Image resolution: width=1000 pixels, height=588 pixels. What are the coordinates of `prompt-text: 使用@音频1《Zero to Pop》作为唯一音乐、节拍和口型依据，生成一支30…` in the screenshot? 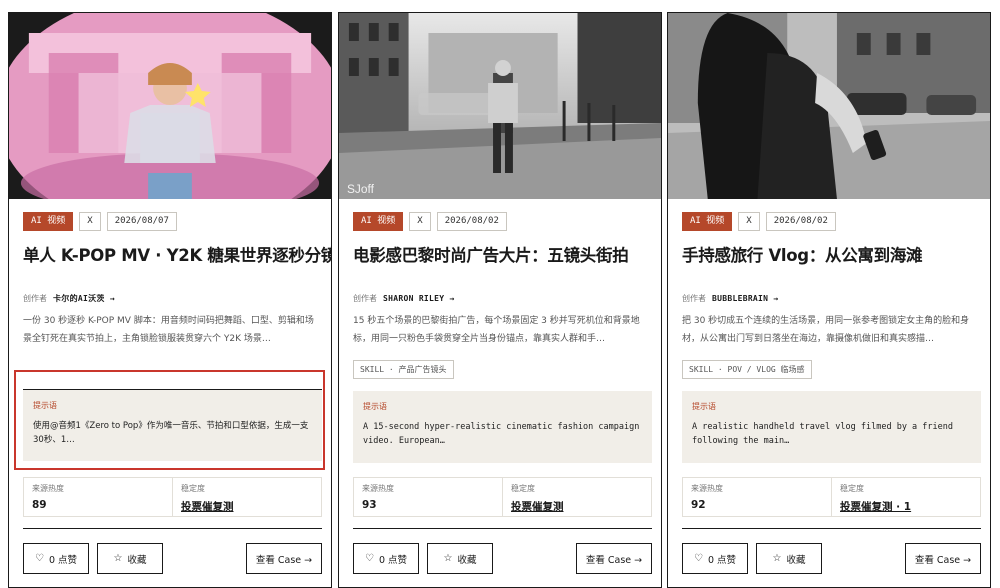 It's located at (171, 433).